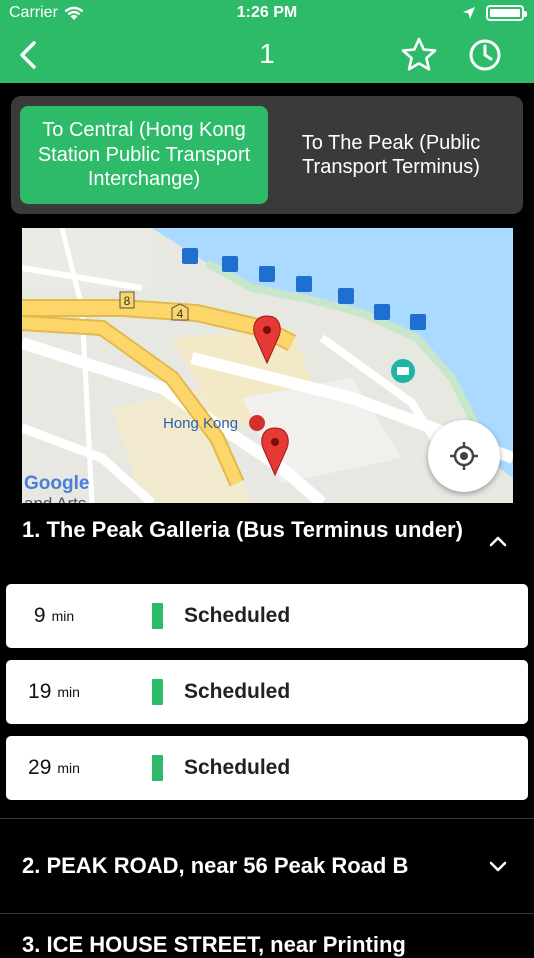 Image resolution: width=534 pixels, height=958 pixels. I want to click on eta-row: 29 min Scheduled, so click(267, 768).